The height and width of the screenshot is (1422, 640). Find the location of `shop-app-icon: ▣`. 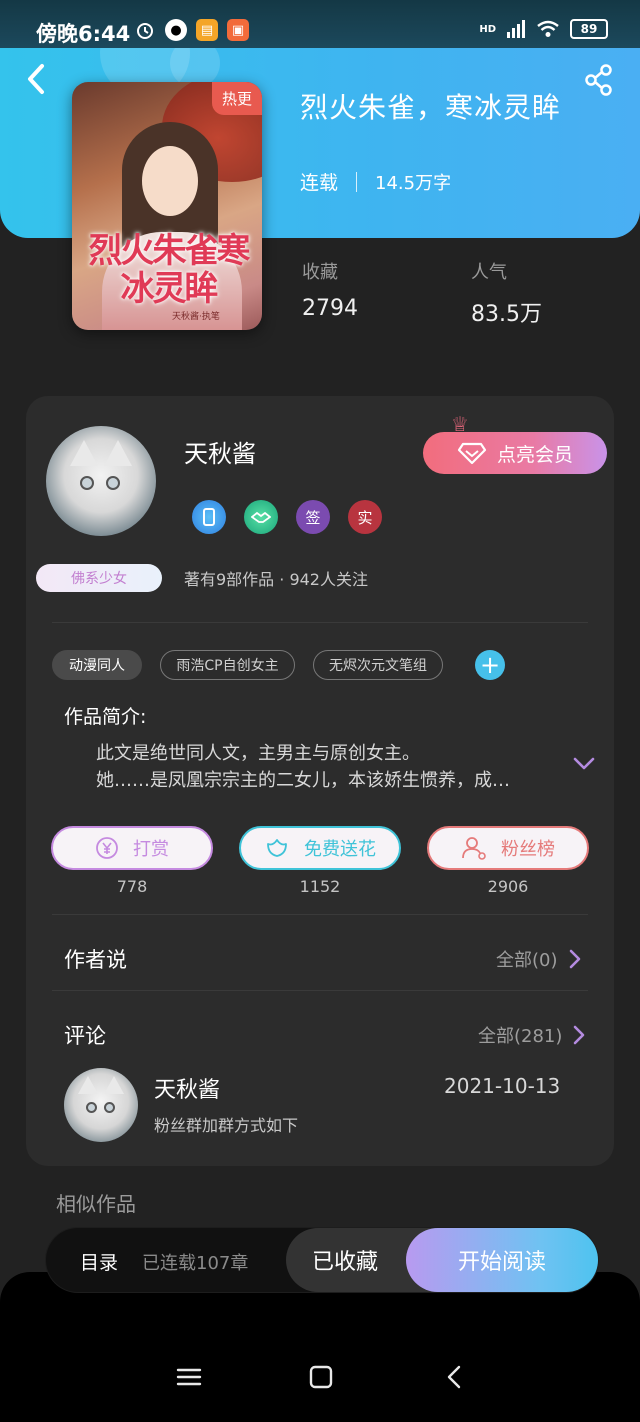

shop-app-icon: ▣ is located at coordinates (238, 30).